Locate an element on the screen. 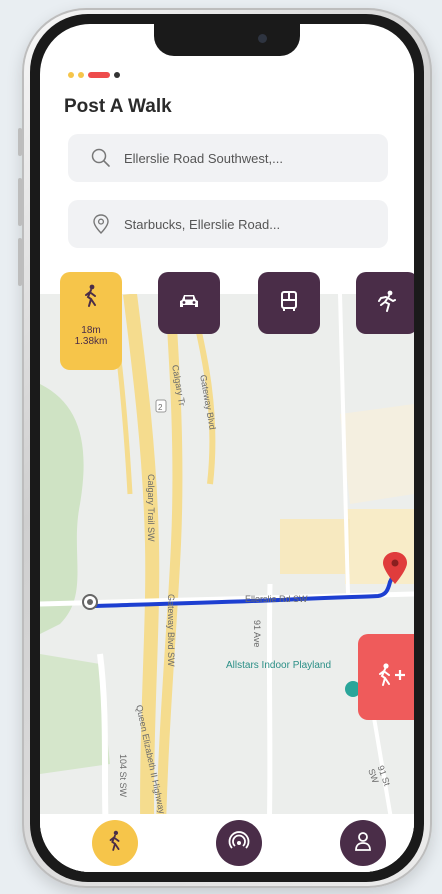  transit-mode-button is located at coordinates (289, 303).